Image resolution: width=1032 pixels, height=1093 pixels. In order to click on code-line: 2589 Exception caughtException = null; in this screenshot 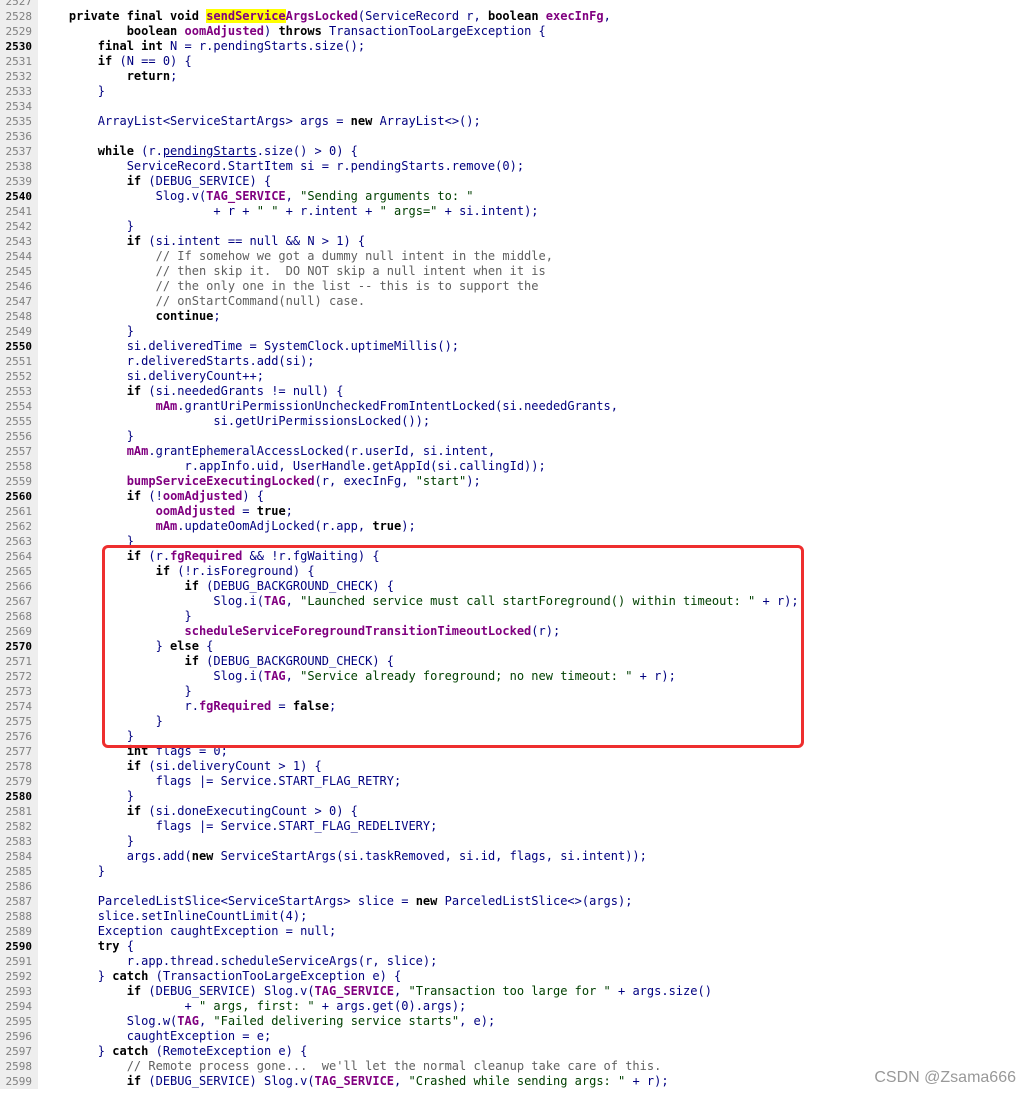, I will do `click(516, 931)`.